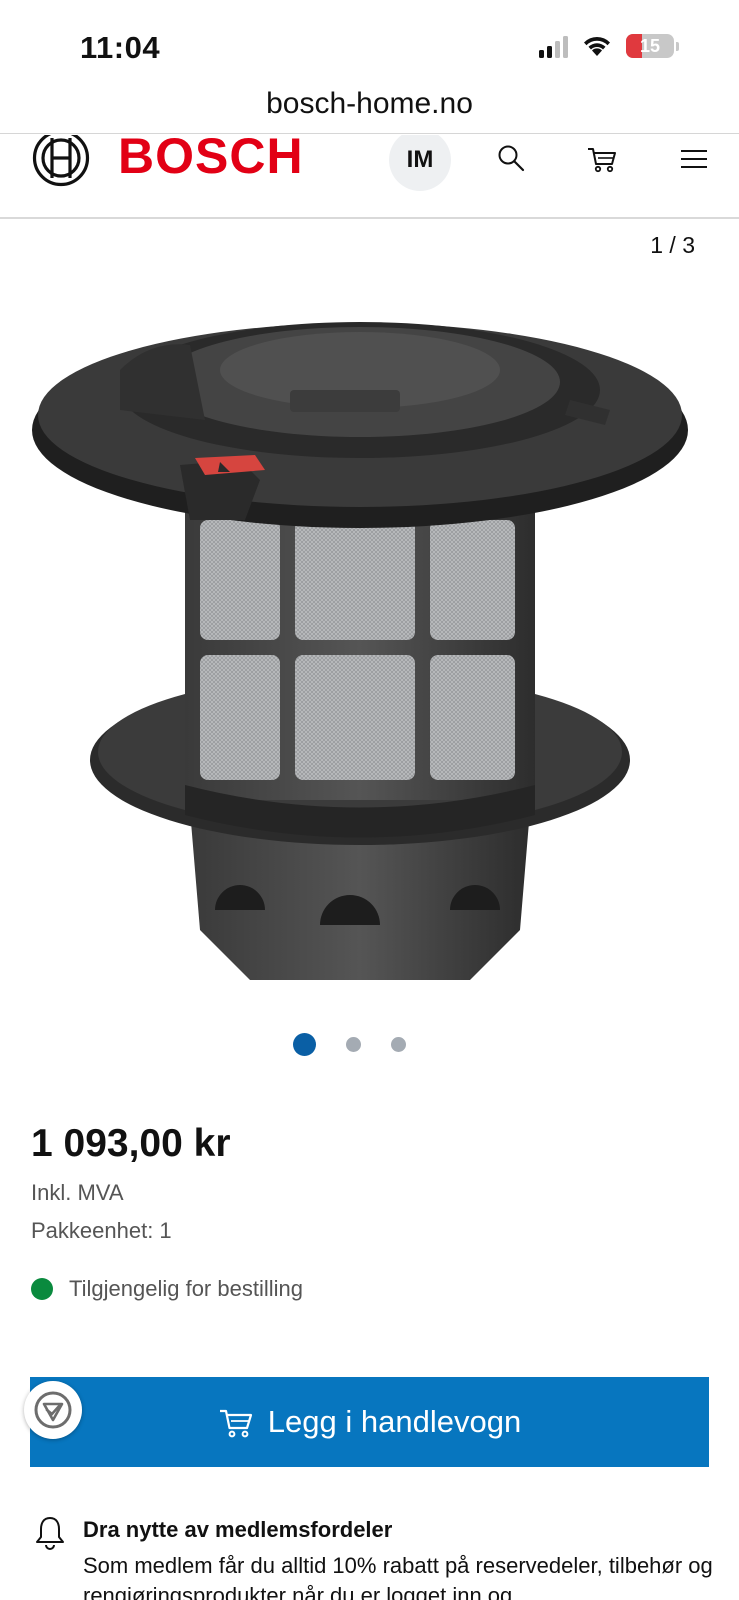 Image resolution: width=739 pixels, height=1600 pixels. Describe the element at coordinates (420, 163) in the screenshot. I see `user-avatar-button: IM` at that location.